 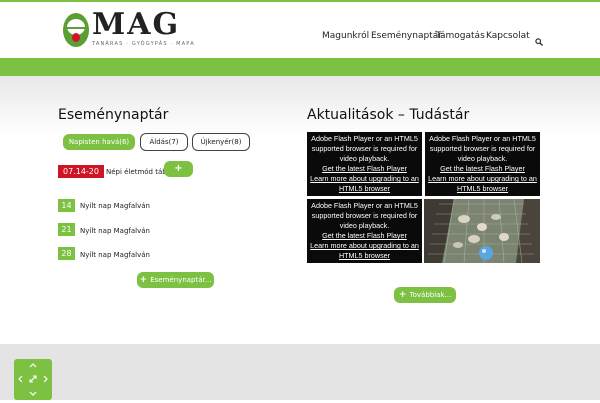 What do you see at coordinates (66, 205) in the screenshot?
I see `event-day-1: 14` at bounding box center [66, 205].